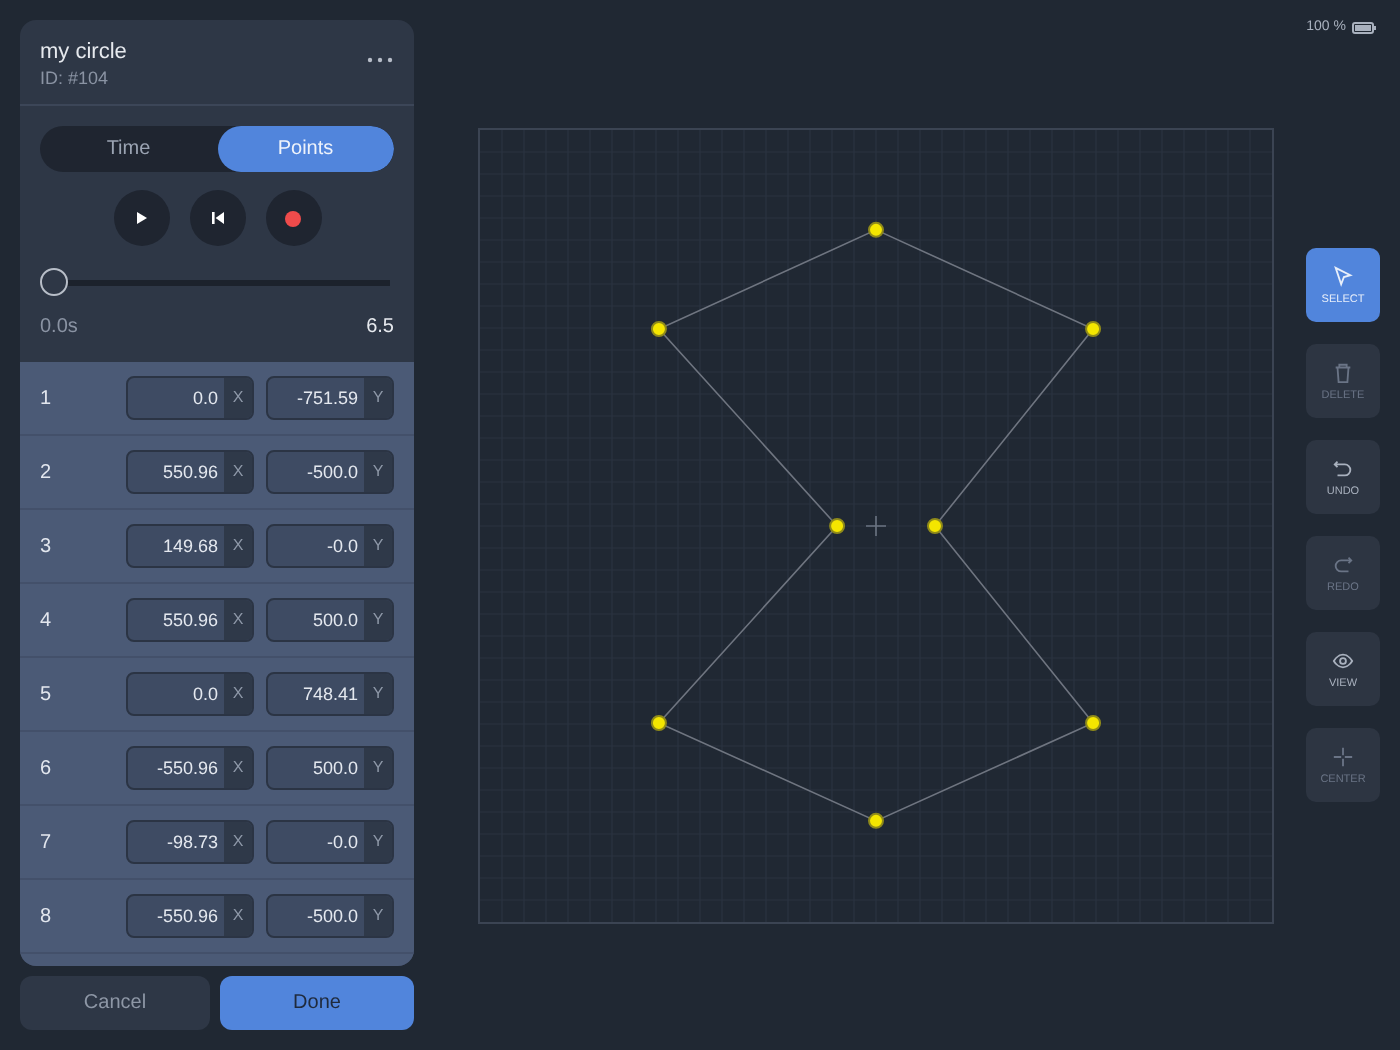  Describe the element at coordinates (380, 327) in the screenshot. I see `end-time: 6.5` at that location.